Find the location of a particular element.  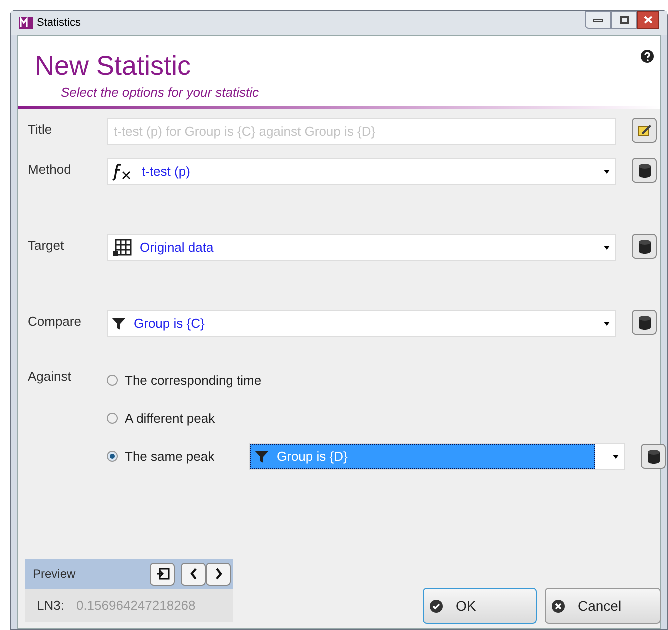

preview-key: LN3: is located at coordinates (50, 606).